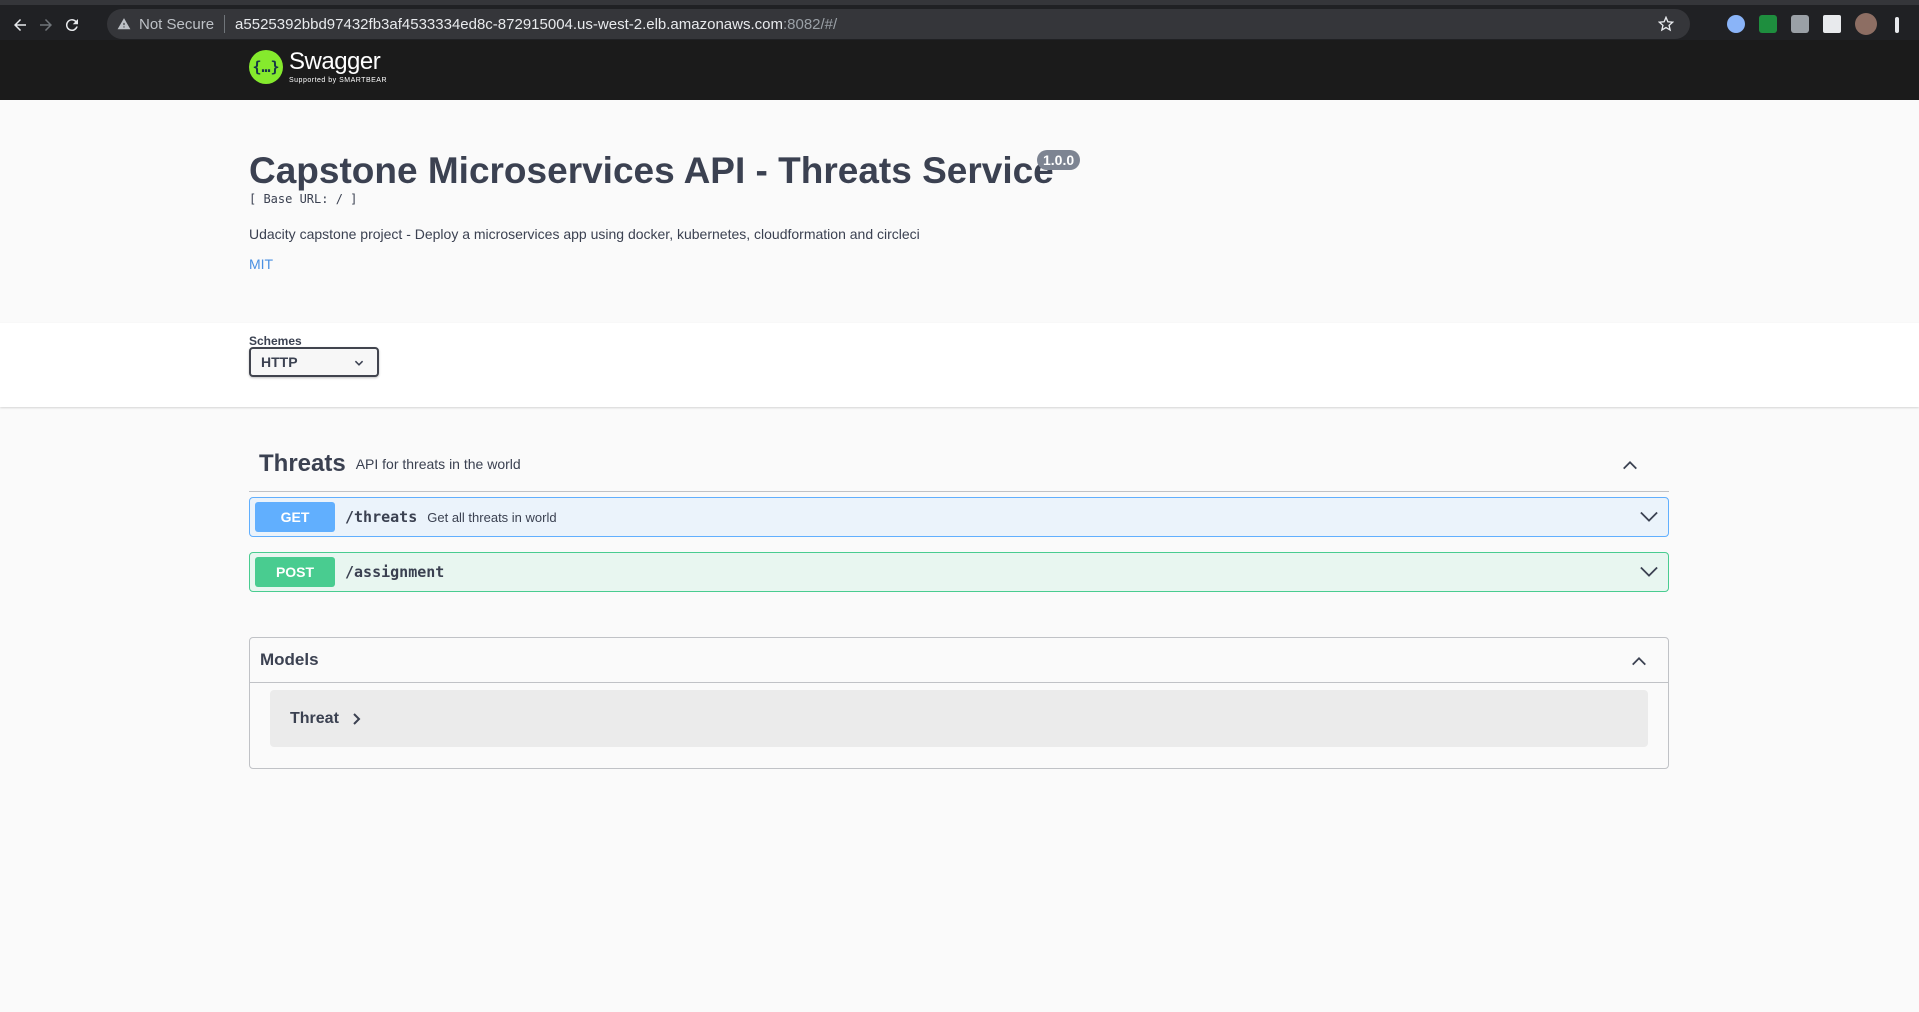 This screenshot has height=1012, width=1919. What do you see at coordinates (295, 517) in the screenshot?
I see `method-badge: GET` at bounding box center [295, 517].